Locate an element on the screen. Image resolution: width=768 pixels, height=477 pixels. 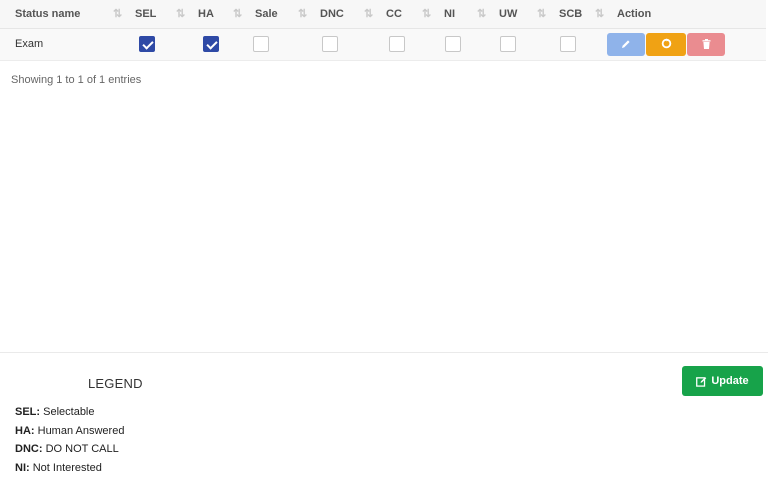
sel-checkbox is located at coordinates (147, 44).